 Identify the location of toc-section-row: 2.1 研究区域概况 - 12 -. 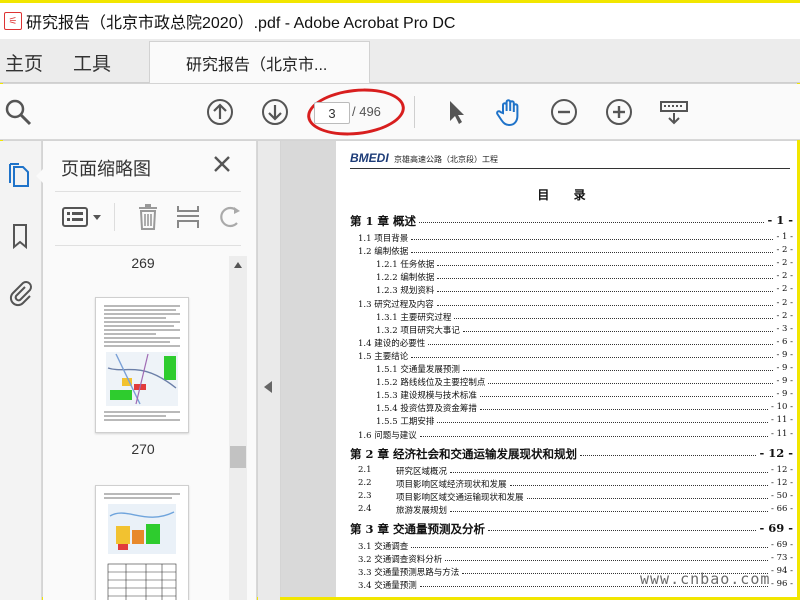
(566, 471).